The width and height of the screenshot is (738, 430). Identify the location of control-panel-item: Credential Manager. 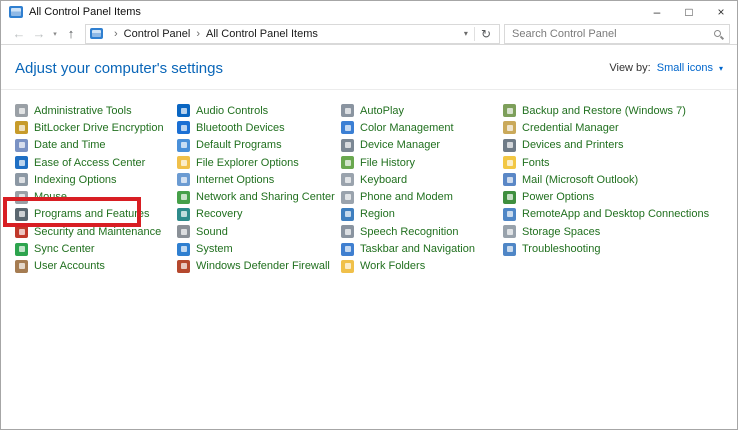
(616, 127).